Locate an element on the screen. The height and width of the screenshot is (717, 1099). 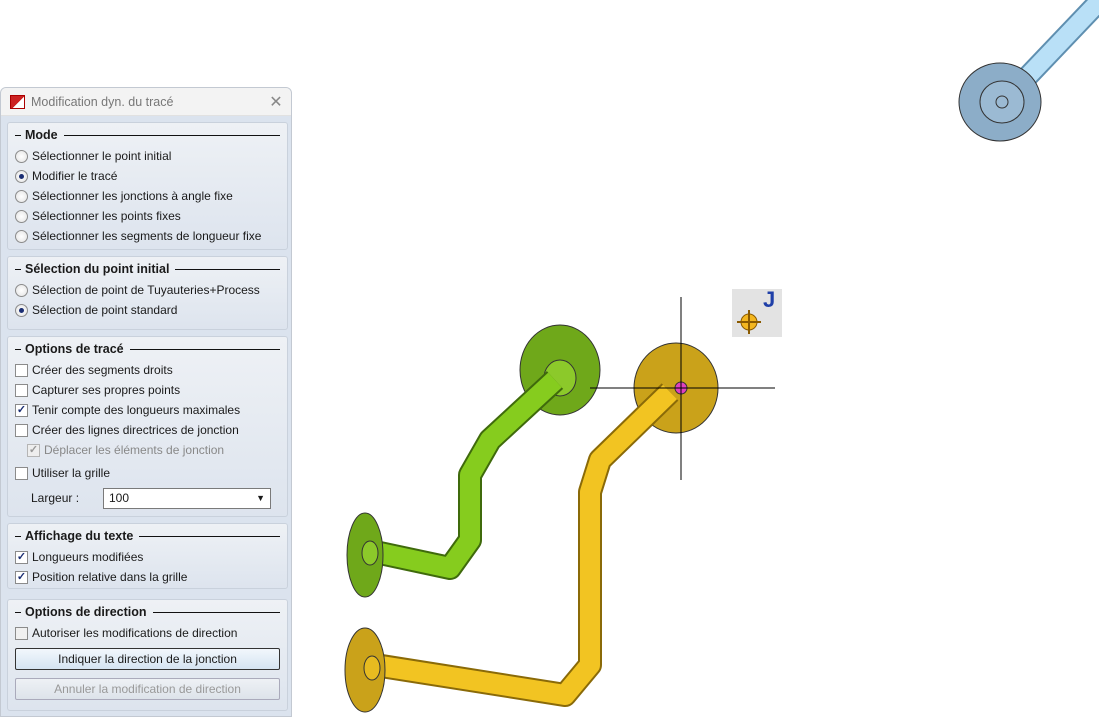
initial-heading: Sélection du point initial is located at coordinates (97, 269).